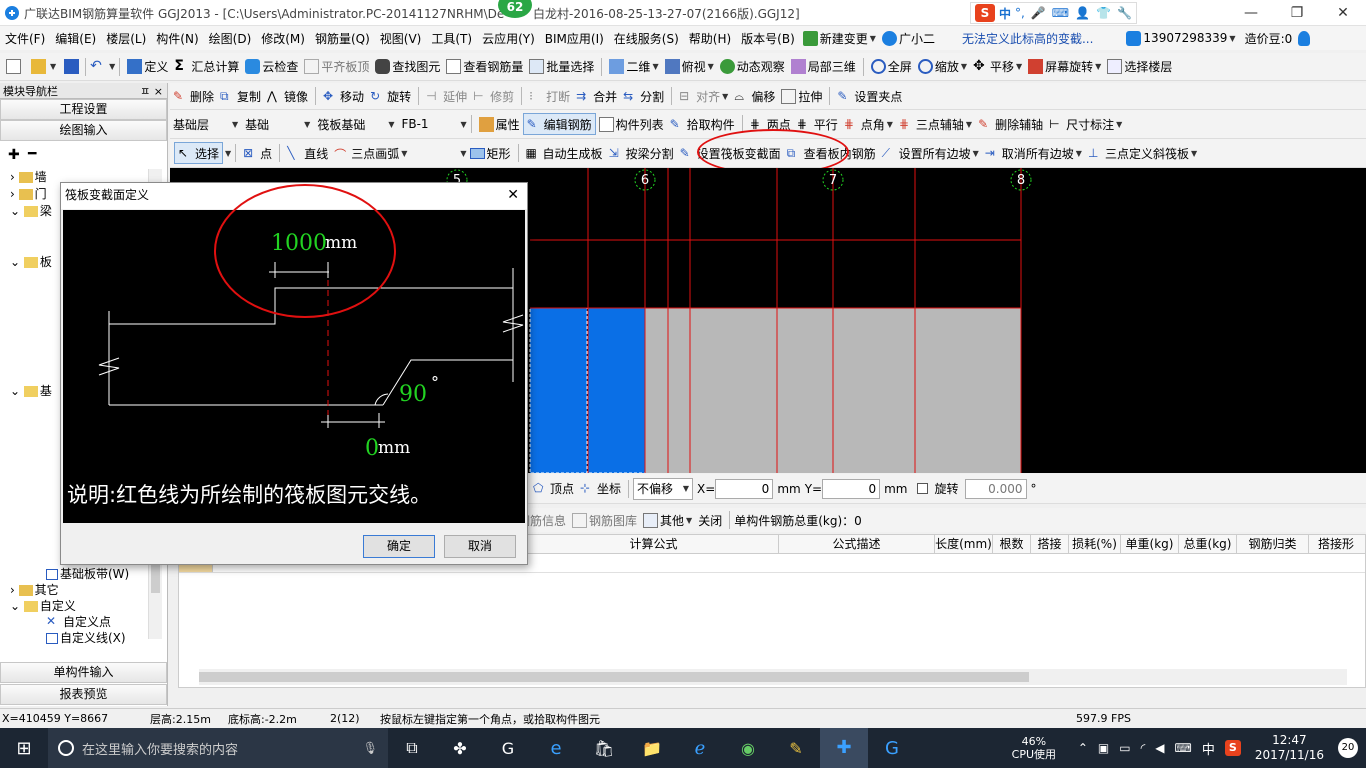  What do you see at coordinates (596, 96) in the screenshot?
I see `merge-button: ⇉ 合并` at bounding box center [596, 96].